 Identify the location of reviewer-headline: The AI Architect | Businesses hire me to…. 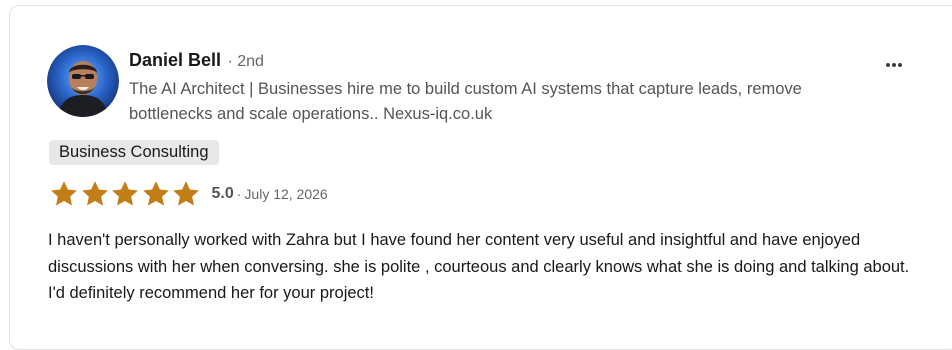
(465, 101).